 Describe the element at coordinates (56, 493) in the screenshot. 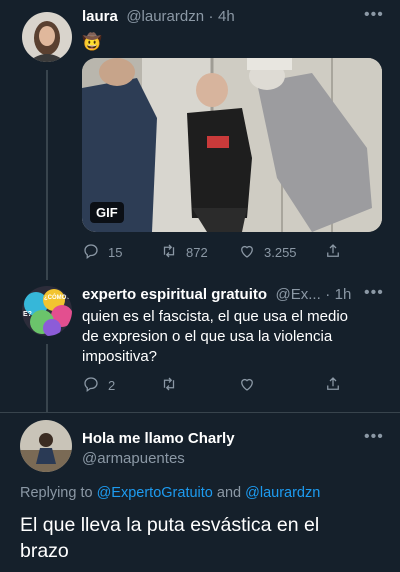

I see `replying-to-label: Replying to` at that location.